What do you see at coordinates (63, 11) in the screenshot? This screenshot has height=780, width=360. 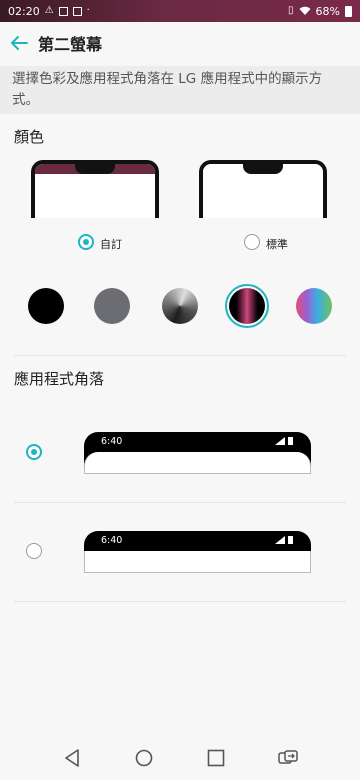 I see `sim-icon` at bounding box center [63, 11].